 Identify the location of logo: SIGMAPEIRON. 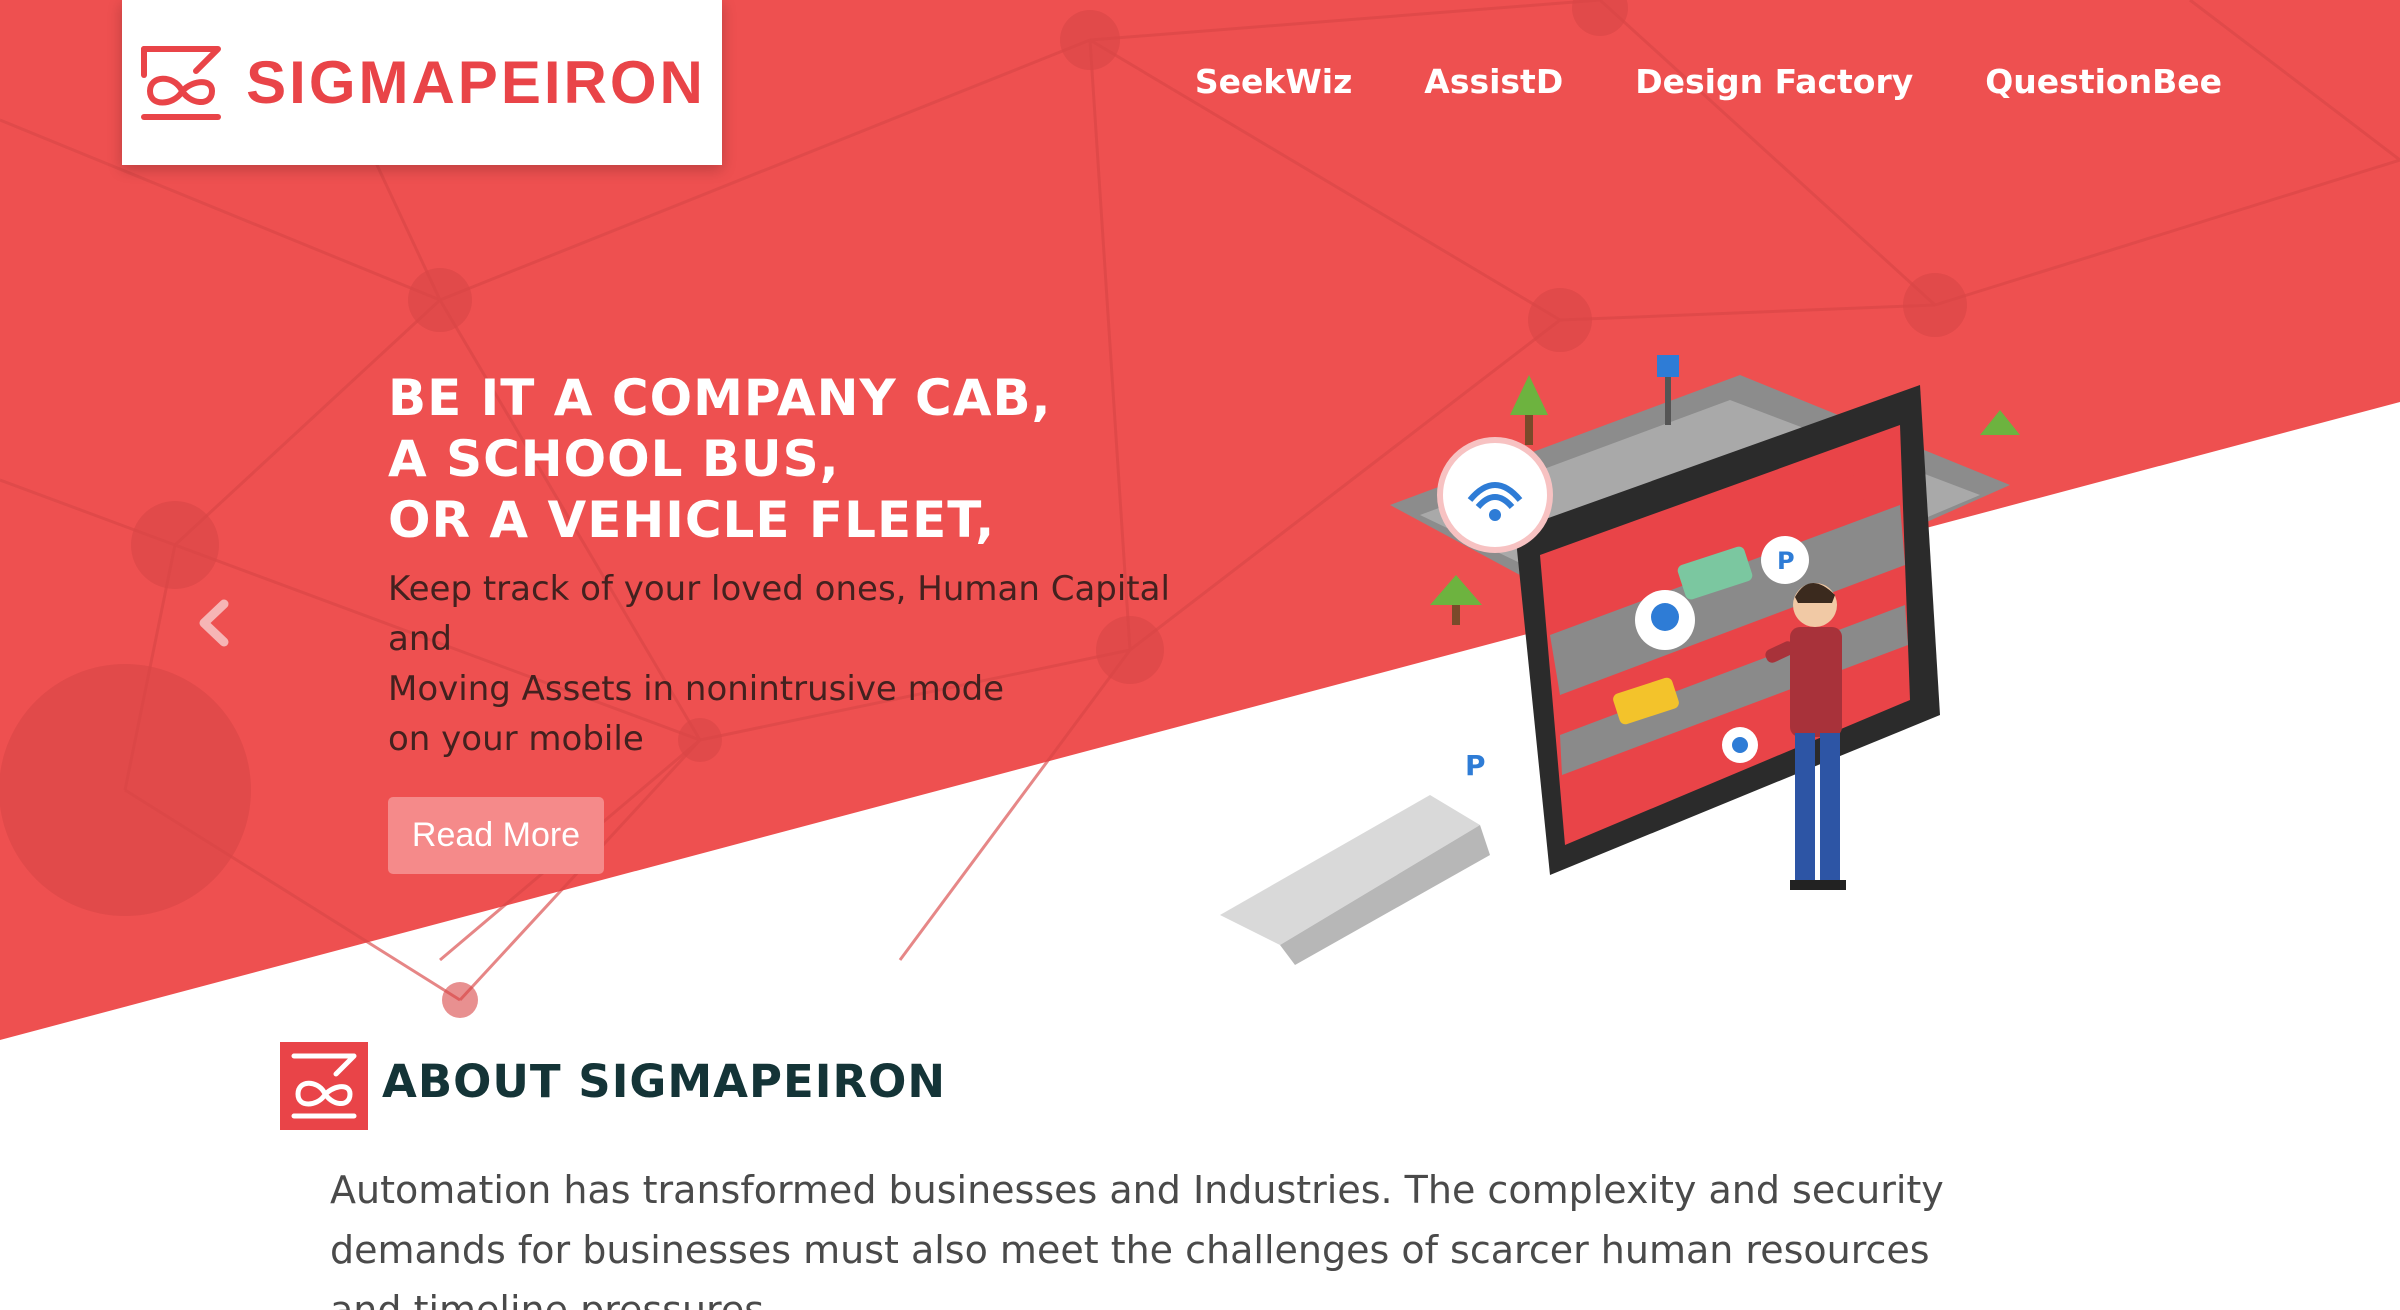
(422, 82).